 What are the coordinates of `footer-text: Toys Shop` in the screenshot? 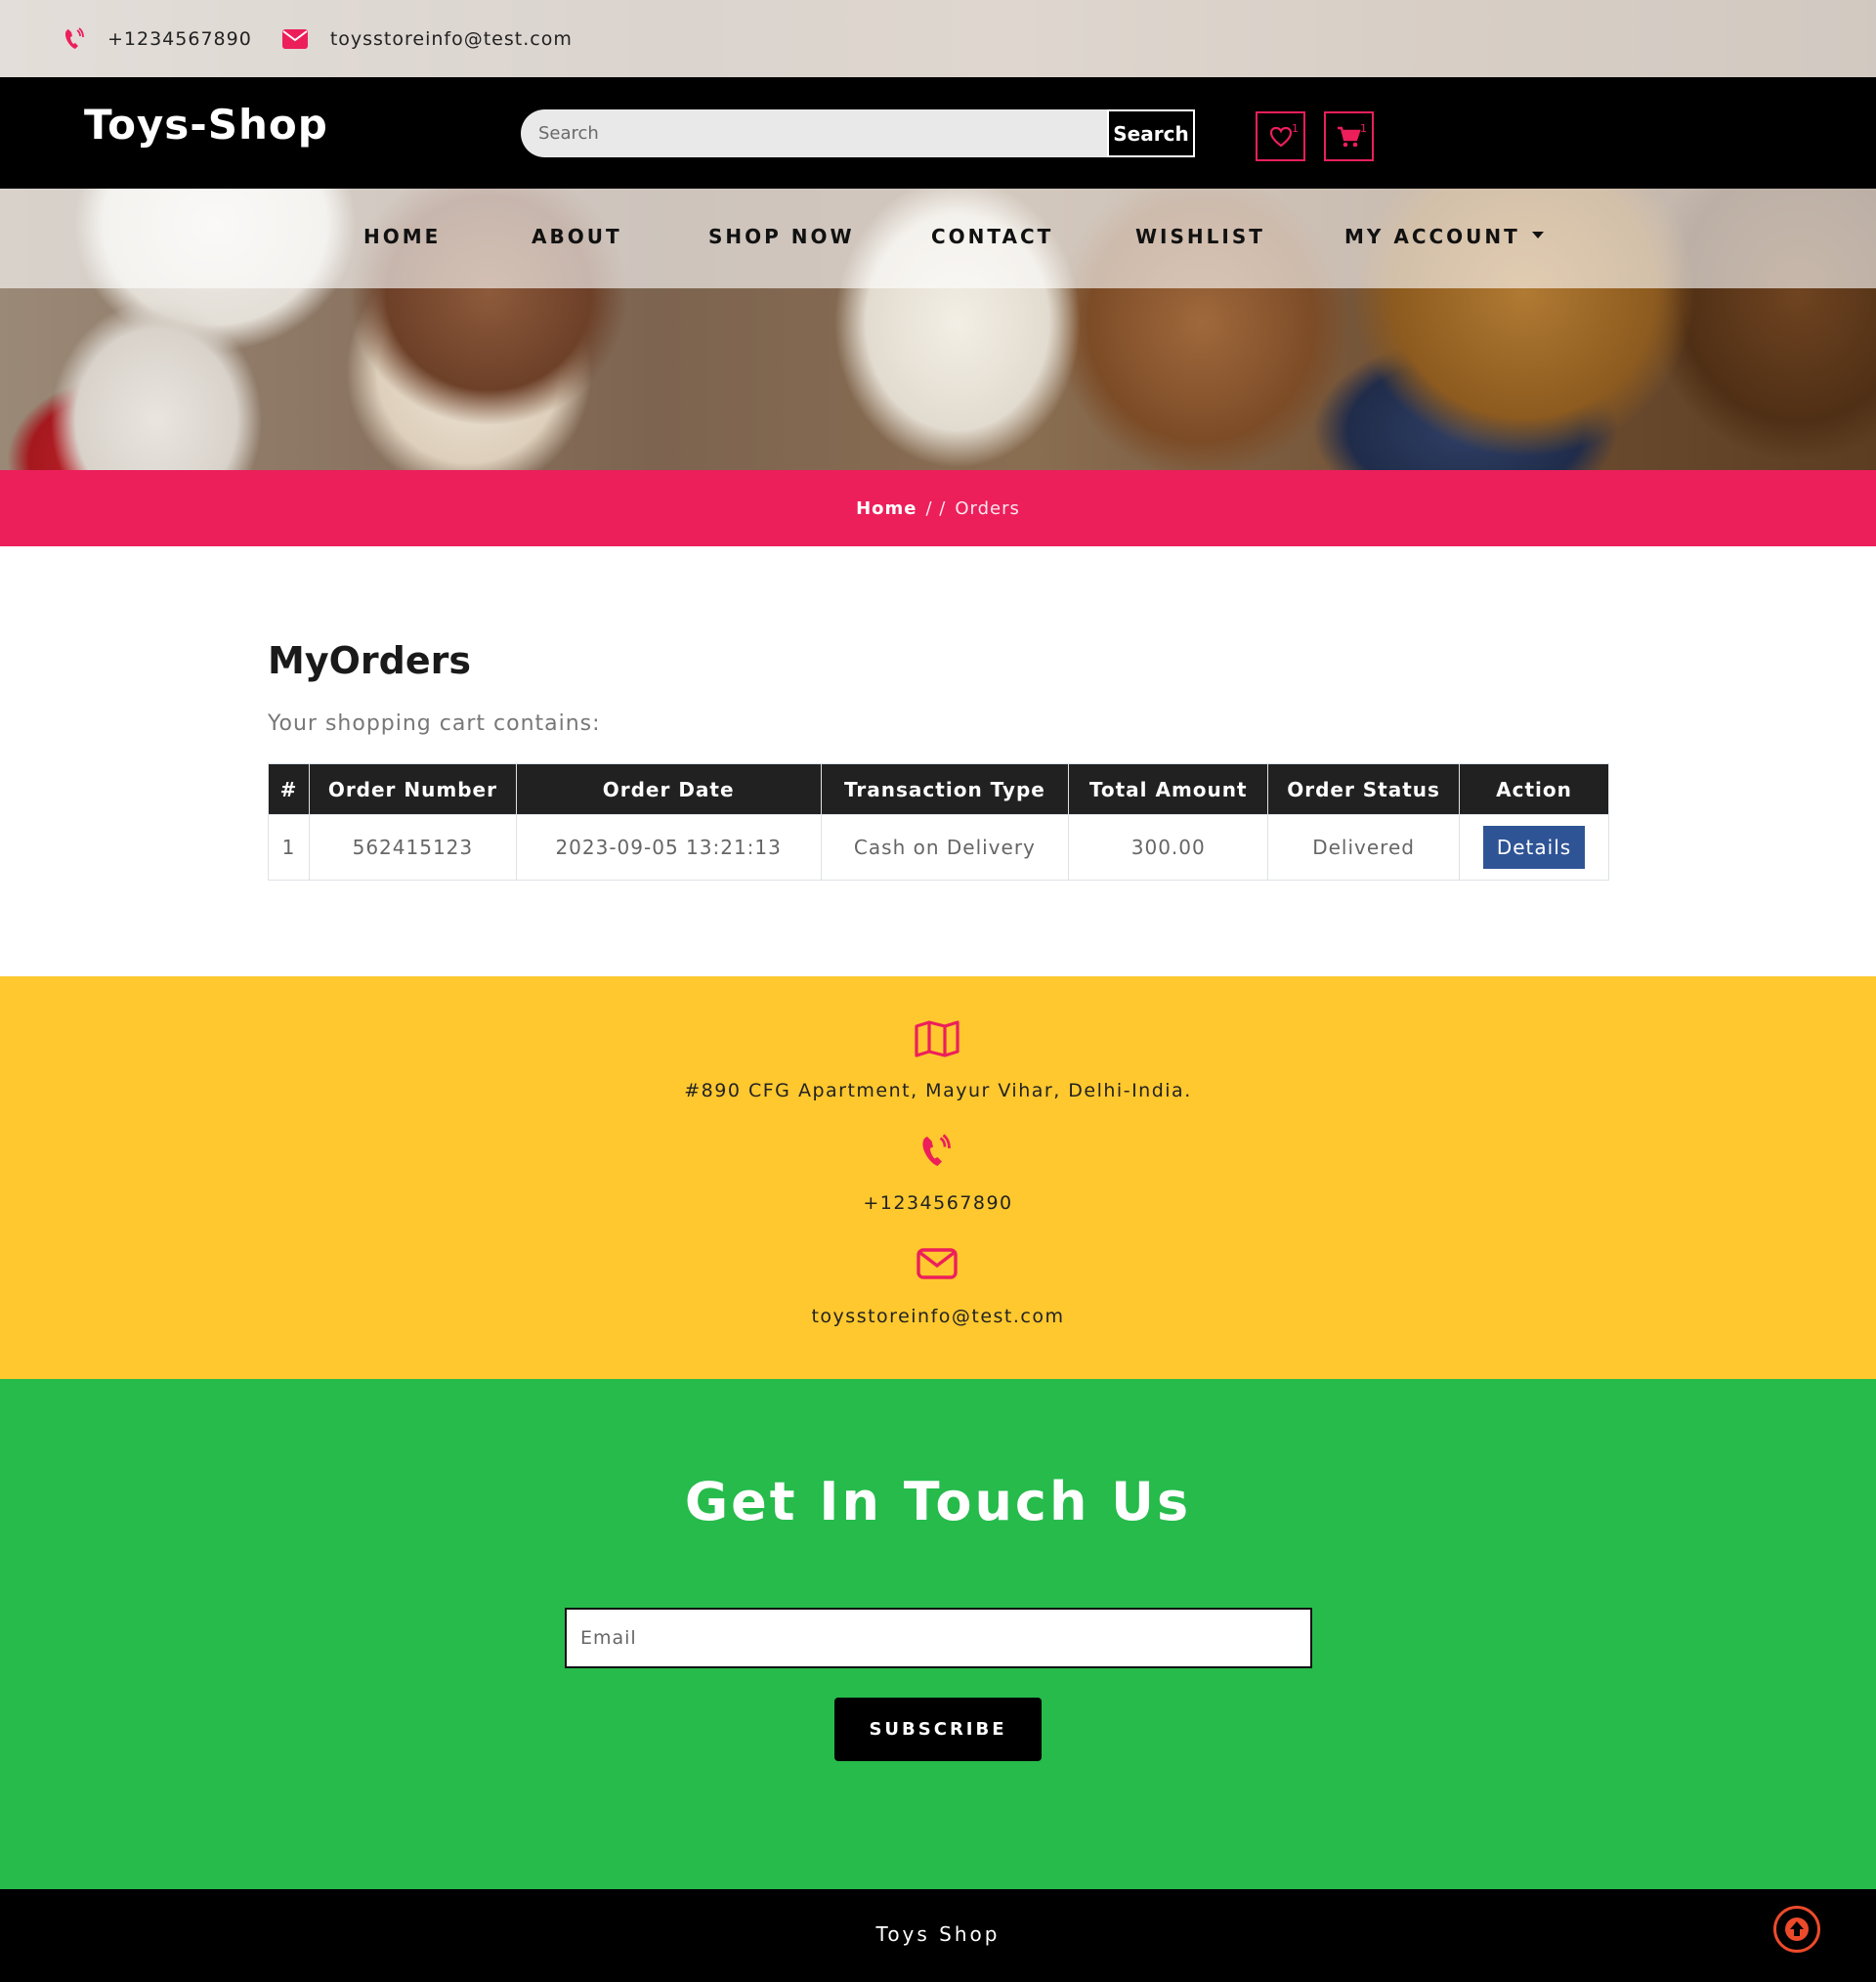 It's located at (938, 1934).